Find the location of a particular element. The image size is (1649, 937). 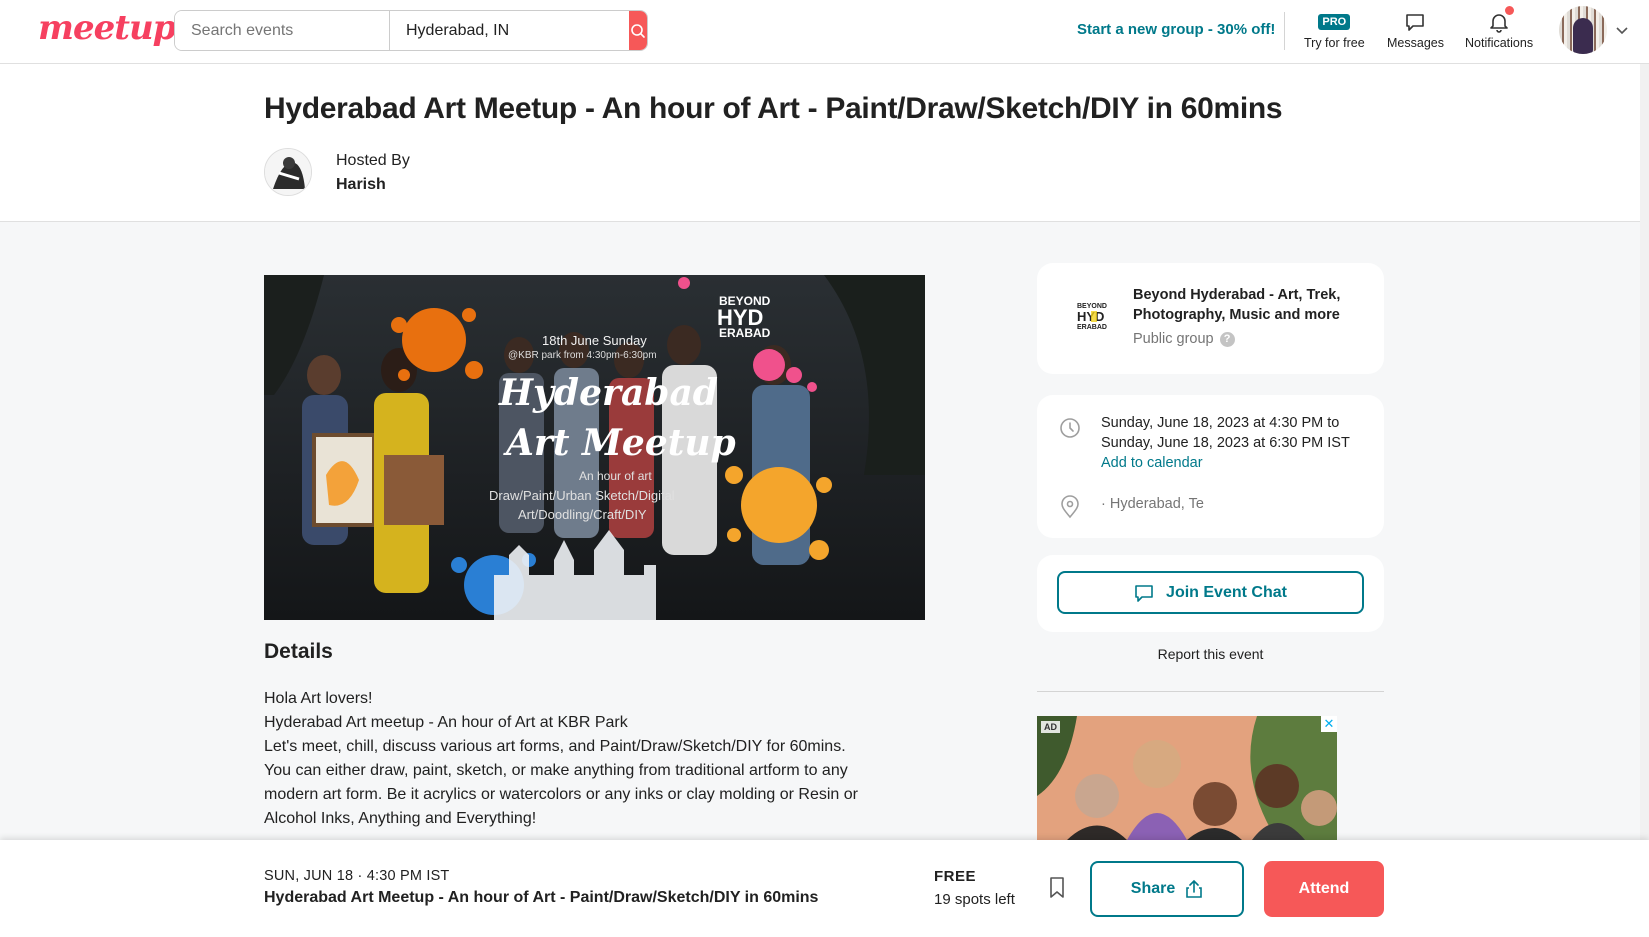

event-chat-card: Join Event Chat is located at coordinates (1210, 593).